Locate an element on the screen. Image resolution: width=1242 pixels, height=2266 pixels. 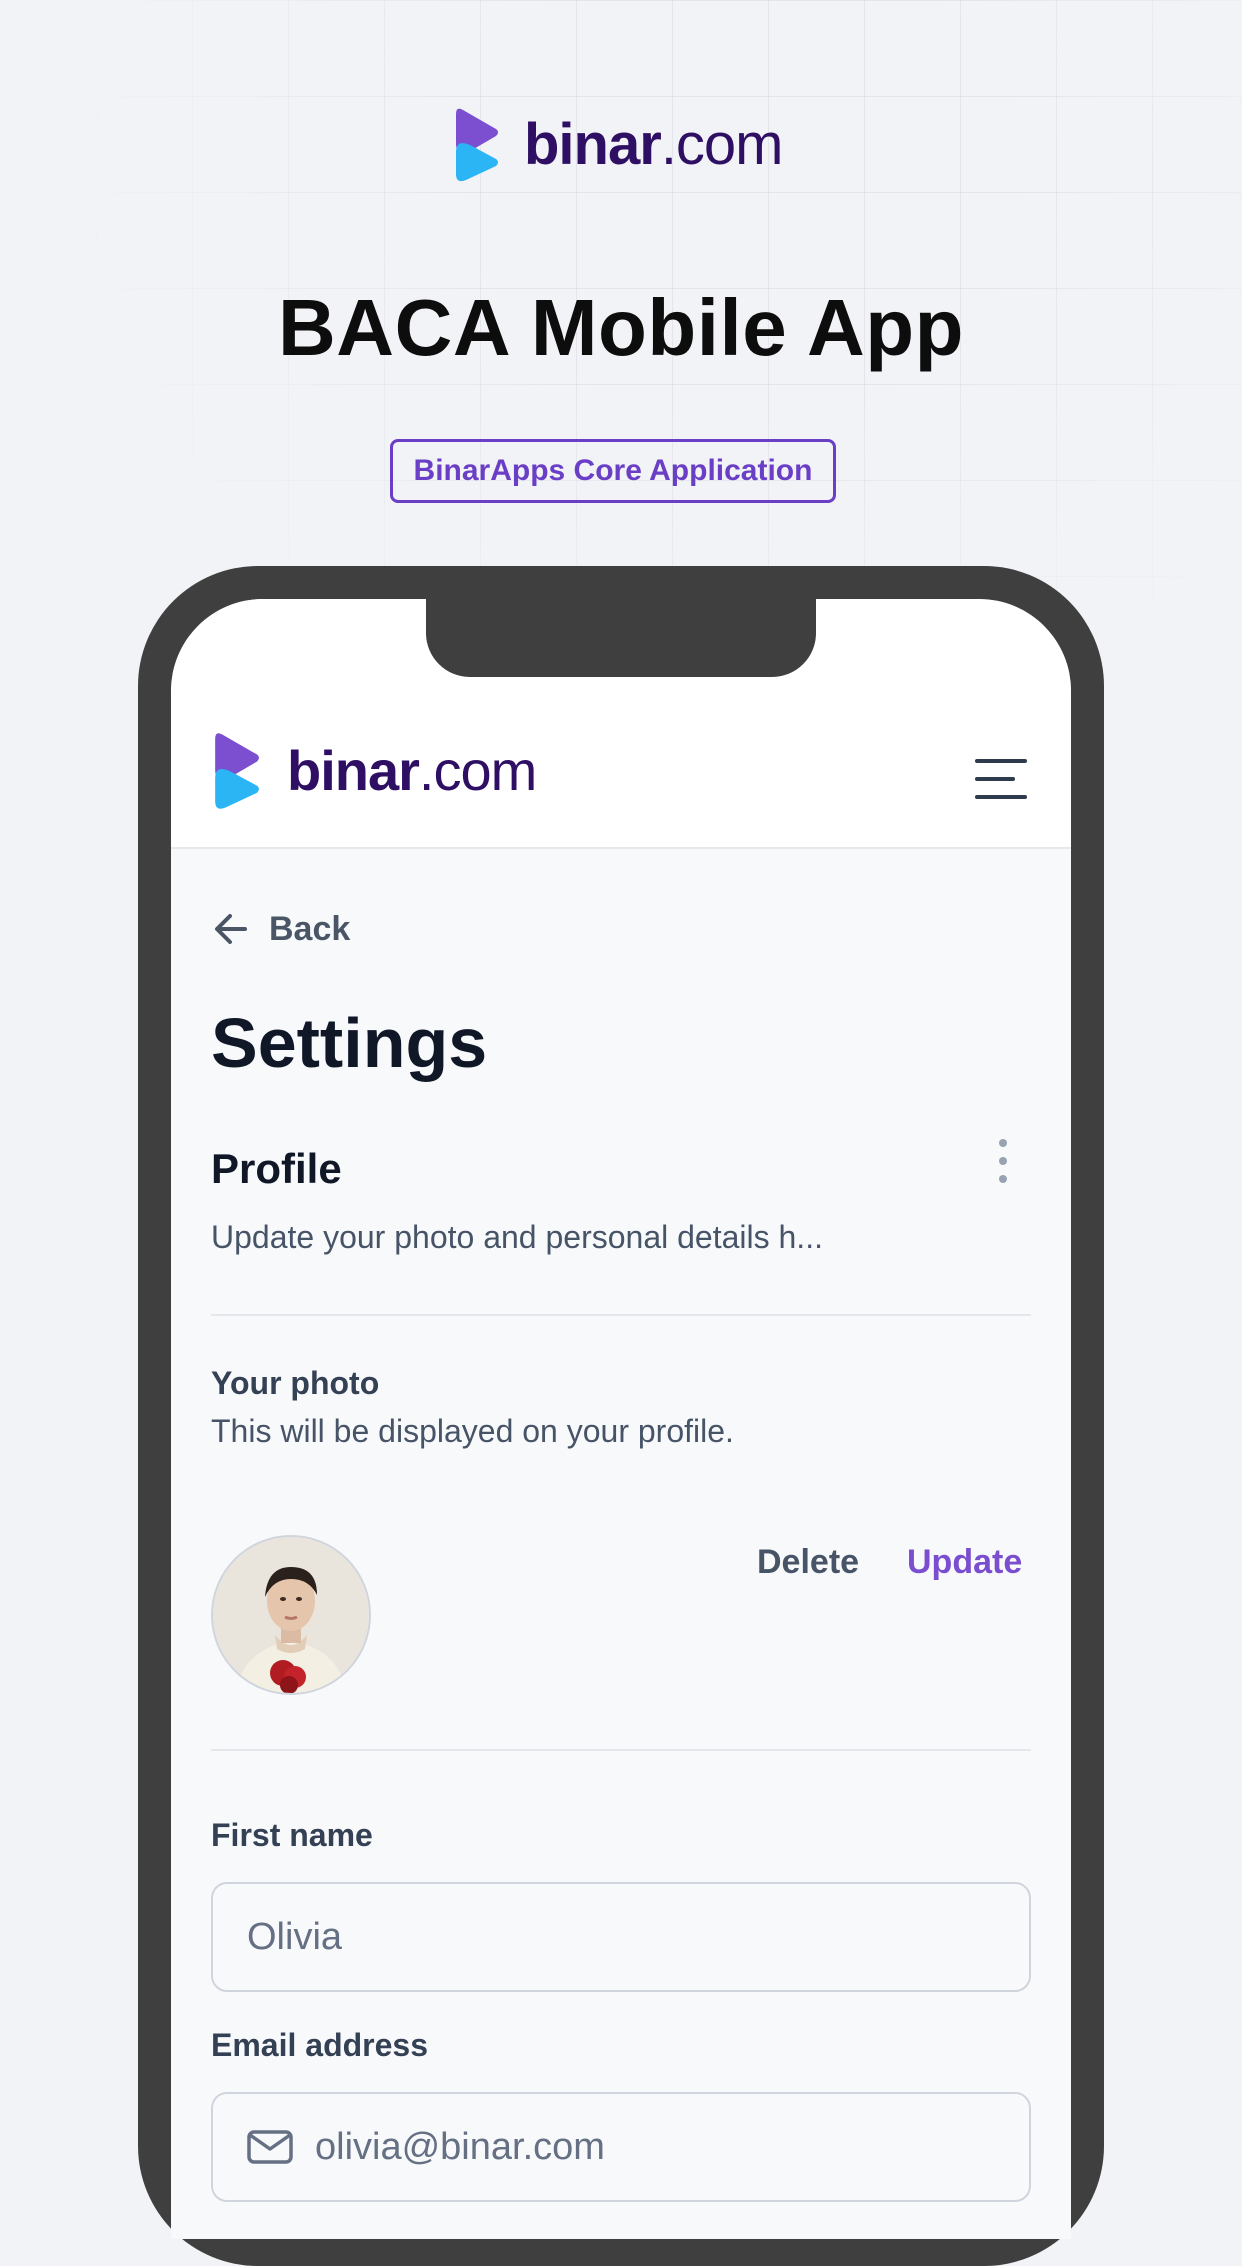
arrow-left-icon is located at coordinates (231, 929).